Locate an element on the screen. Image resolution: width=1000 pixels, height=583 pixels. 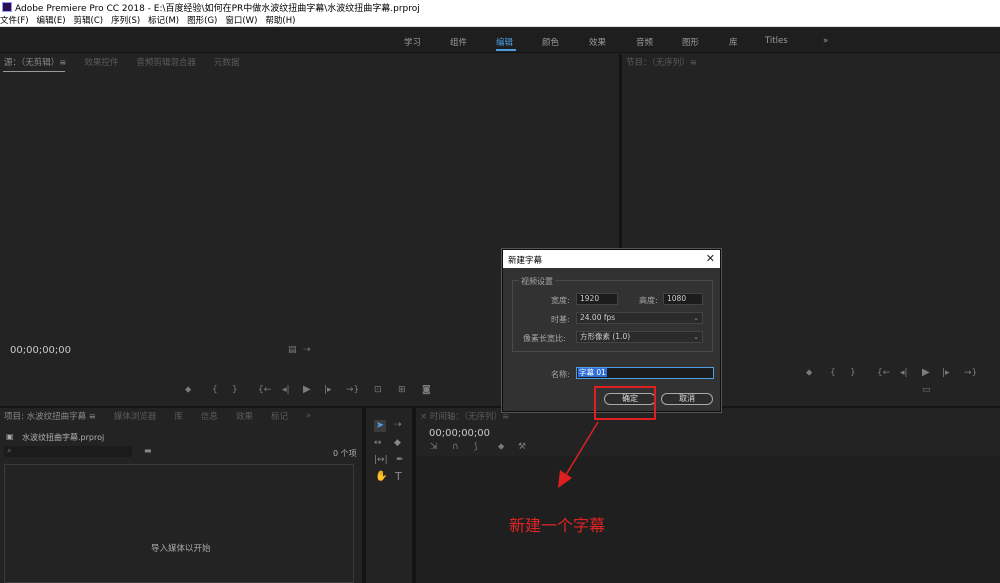
title-name-value: 字幕 01 is located at coordinates (592, 372).